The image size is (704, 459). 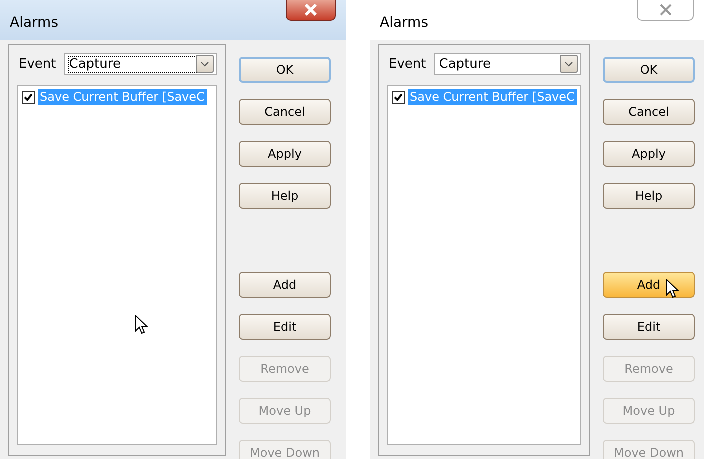 I want to click on close-button, so click(x=311, y=10).